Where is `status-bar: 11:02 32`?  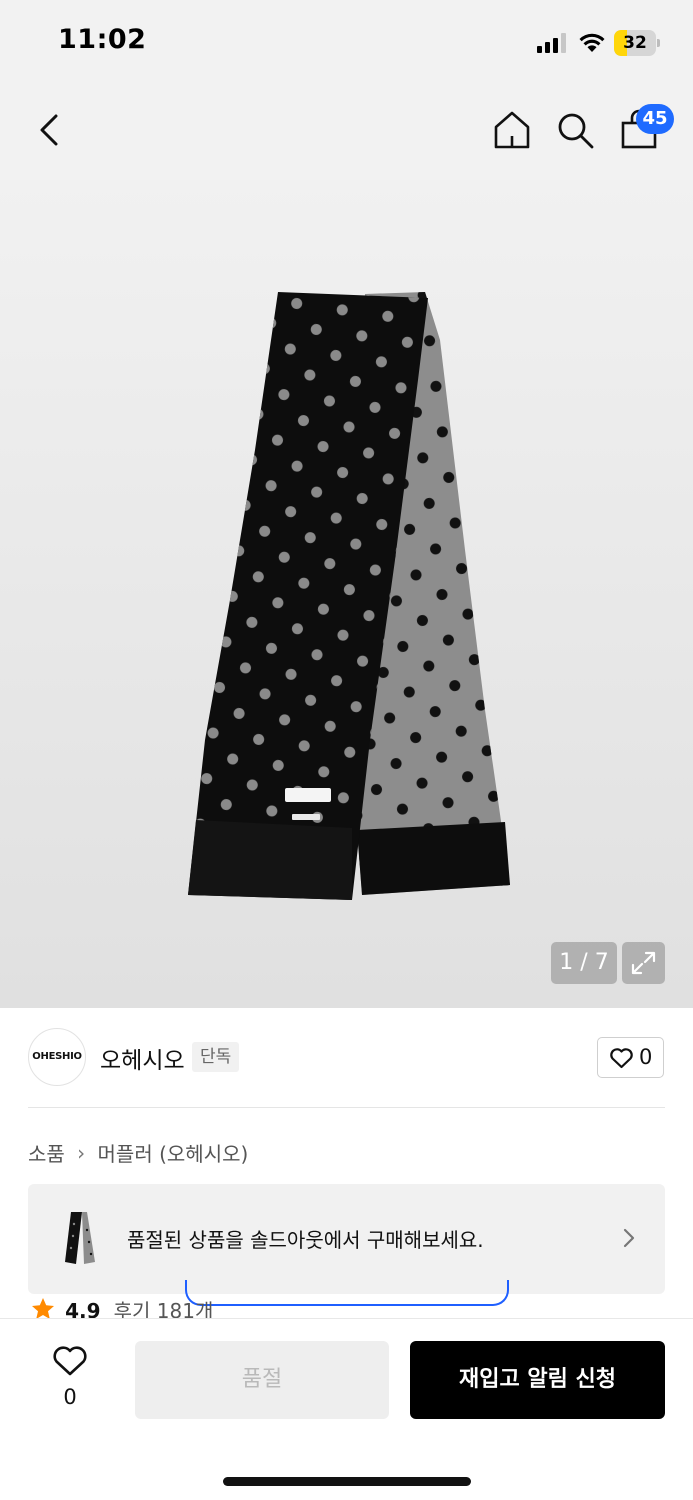
status-bar: 11:02 32 is located at coordinates (346, 44).